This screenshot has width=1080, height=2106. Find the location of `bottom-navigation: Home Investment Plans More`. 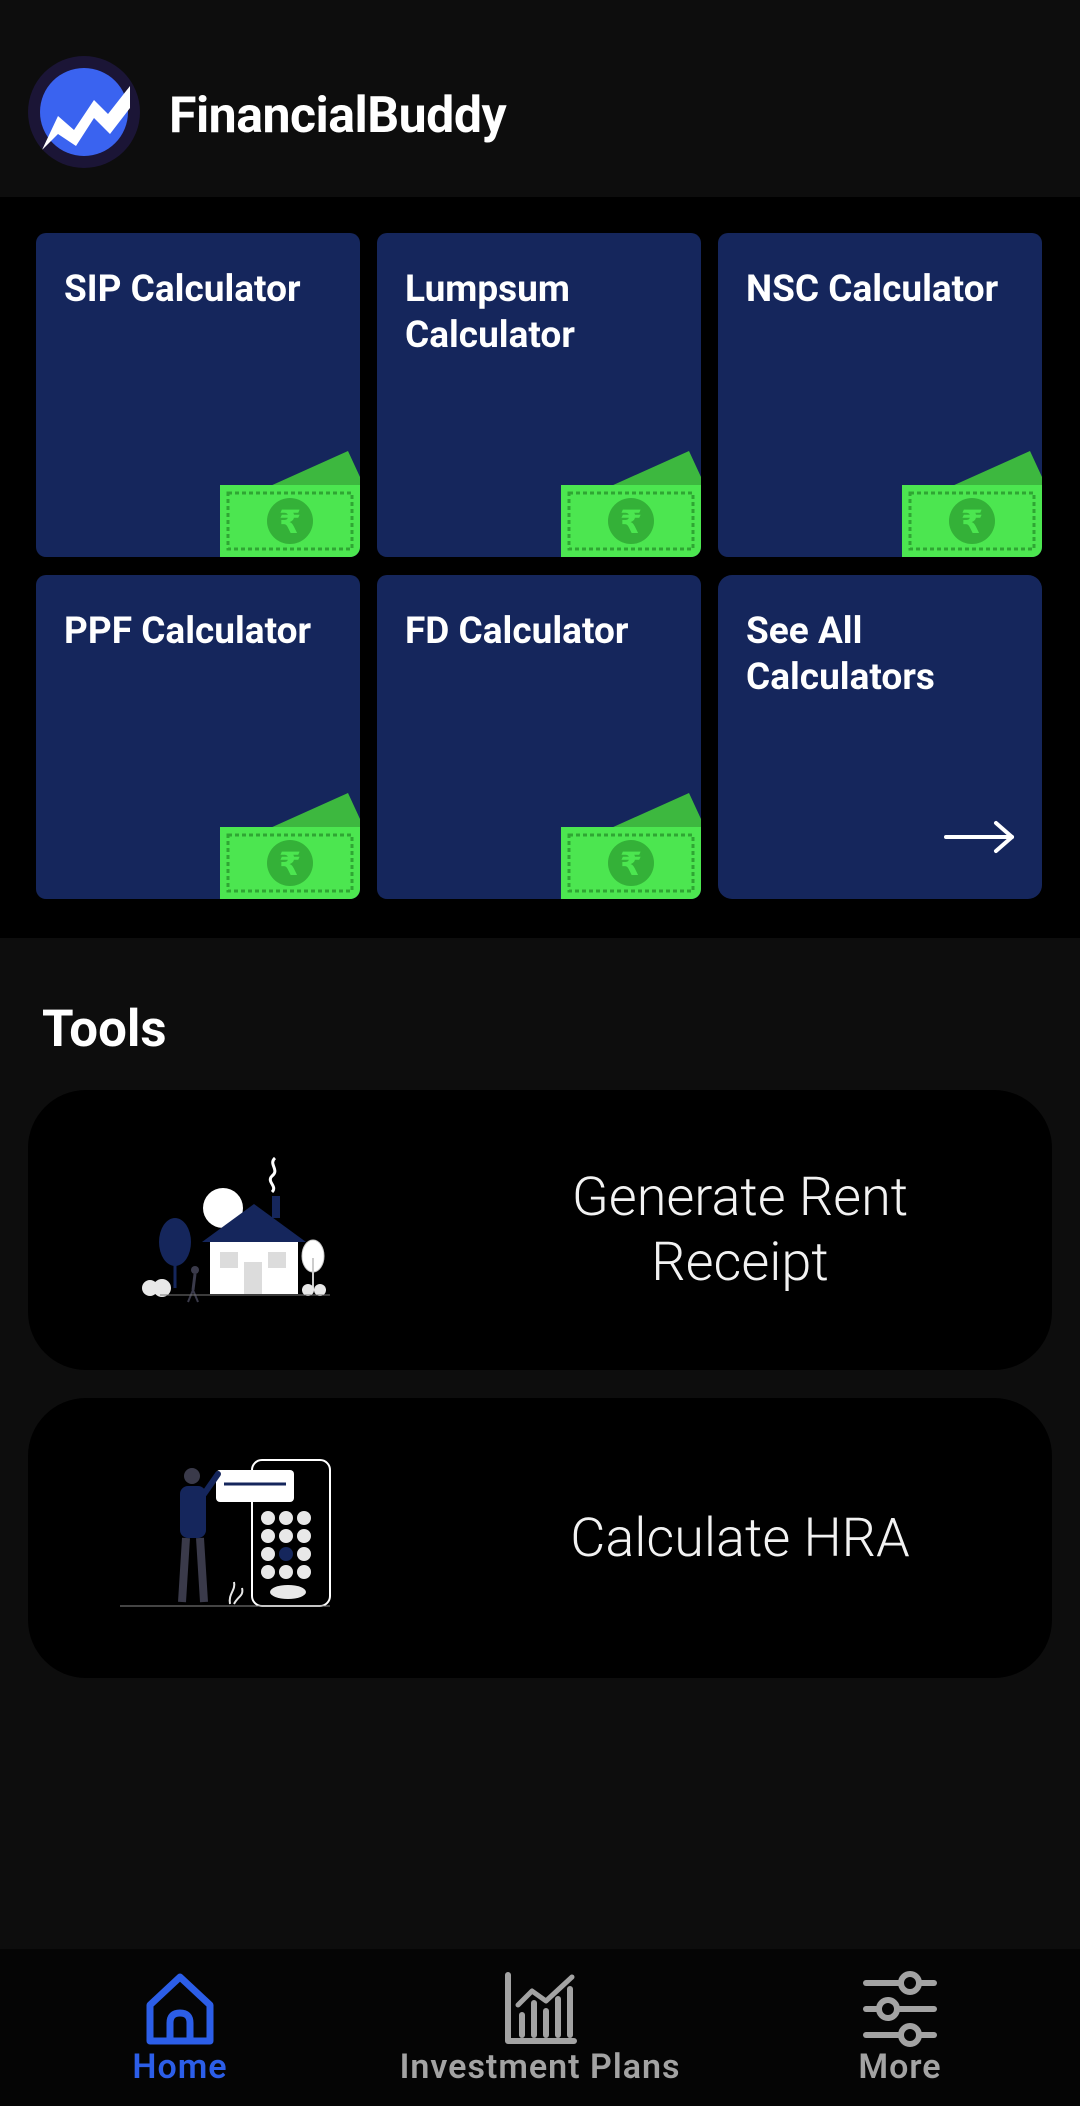

bottom-navigation: Home Investment Plans More is located at coordinates (540, 2027).